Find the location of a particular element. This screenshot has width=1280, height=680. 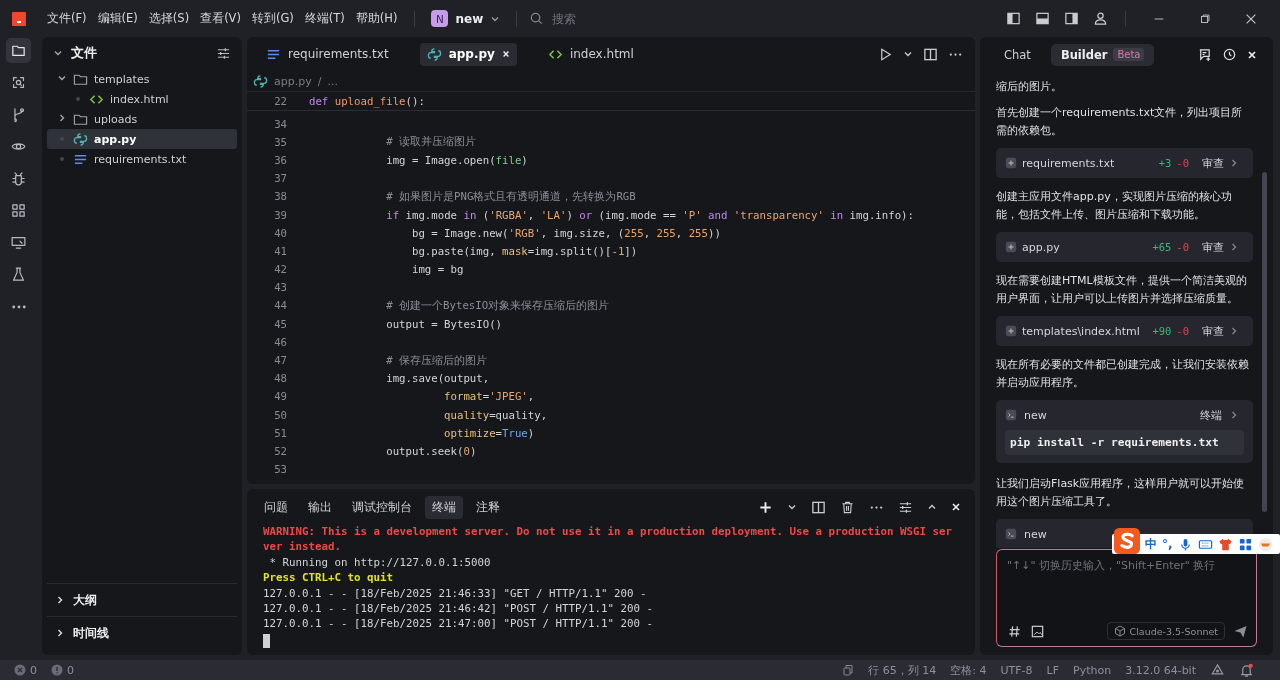

chat-tab: Builder Beta is located at coordinates (1102, 54).